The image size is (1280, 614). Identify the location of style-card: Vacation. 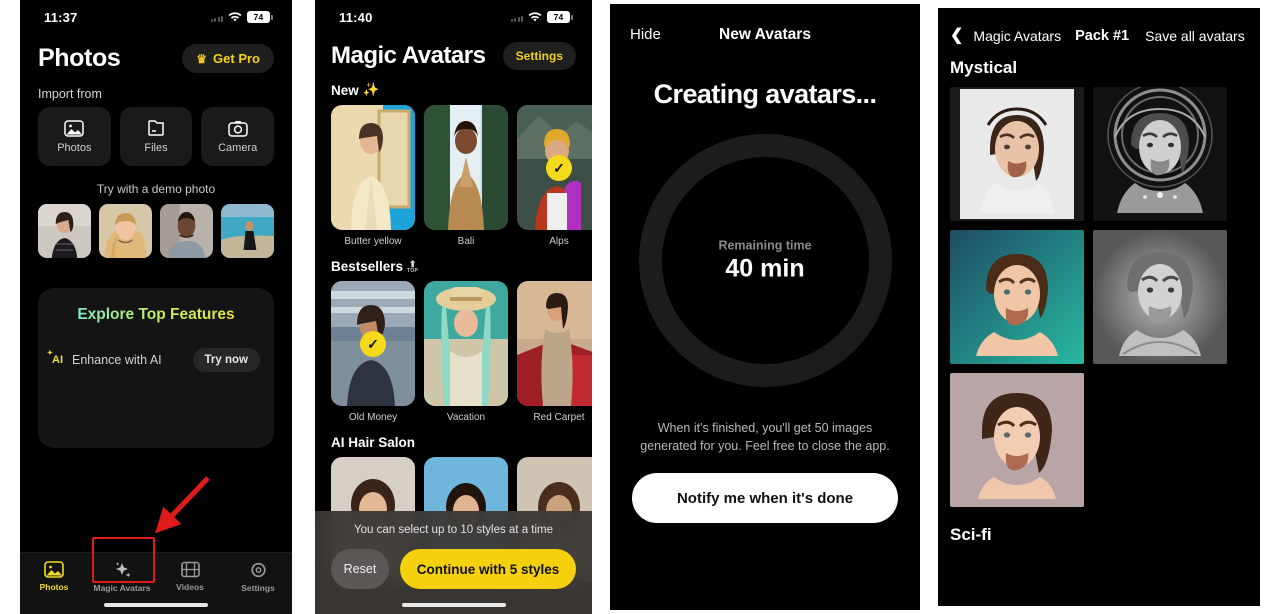
(466, 352).